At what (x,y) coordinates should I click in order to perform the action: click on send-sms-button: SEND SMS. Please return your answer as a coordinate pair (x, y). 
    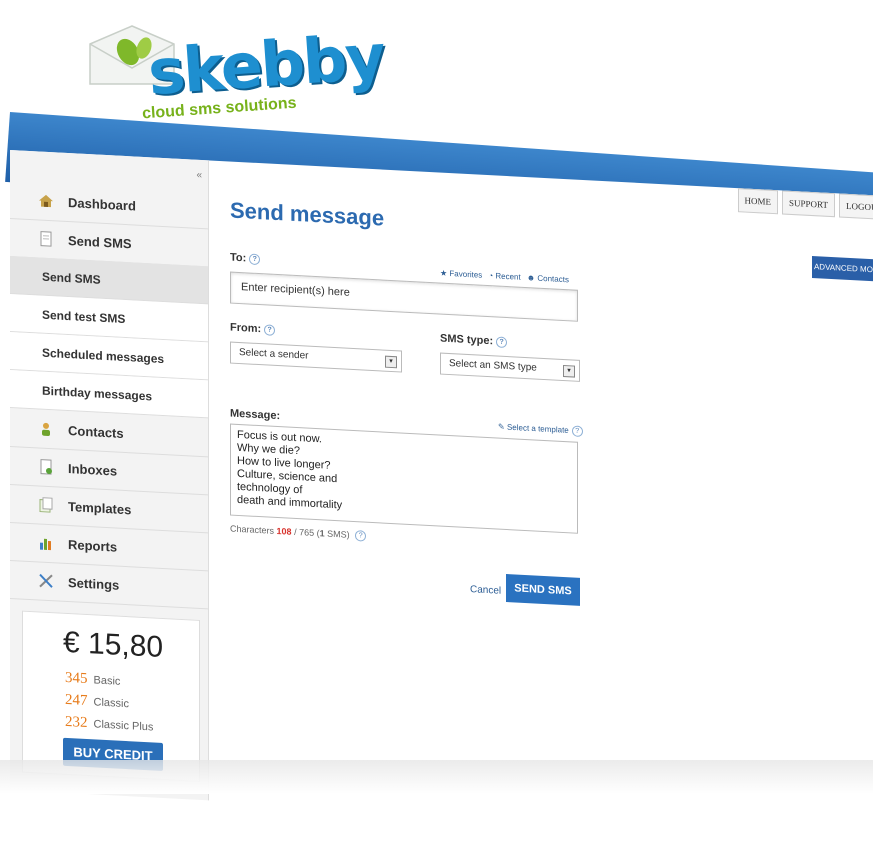
    Looking at the image, I should click on (543, 590).